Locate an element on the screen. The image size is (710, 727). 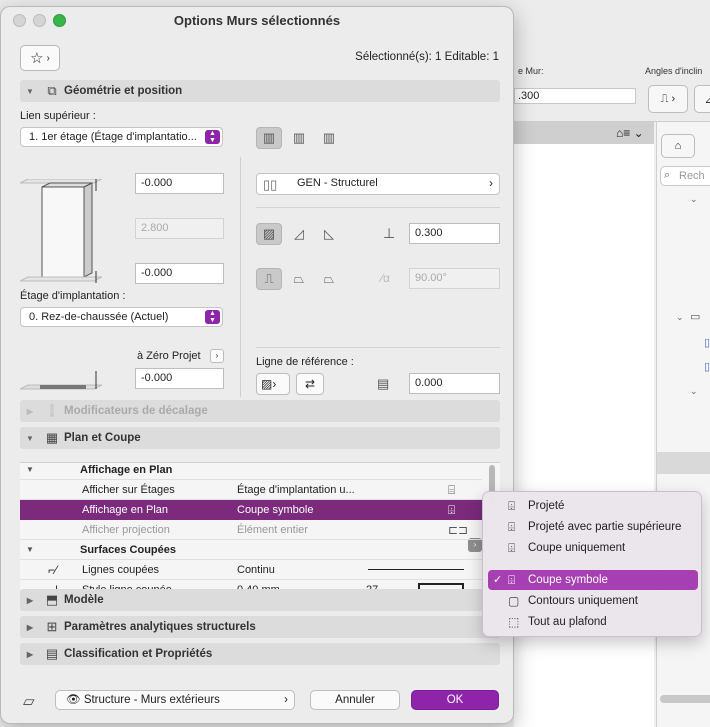
close-button is located at coordinates (19, 20).